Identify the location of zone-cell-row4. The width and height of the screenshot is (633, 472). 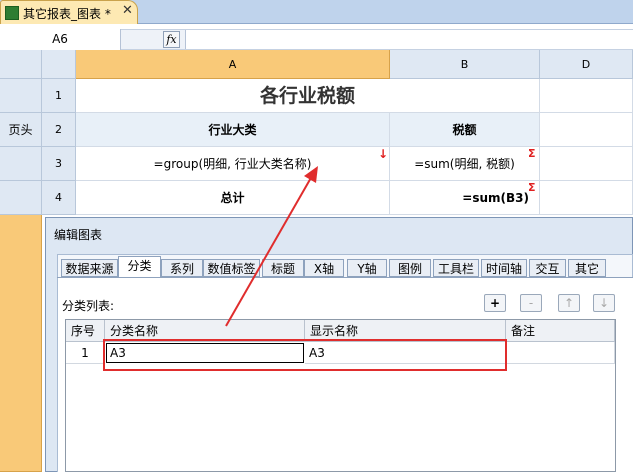
(21, 198).